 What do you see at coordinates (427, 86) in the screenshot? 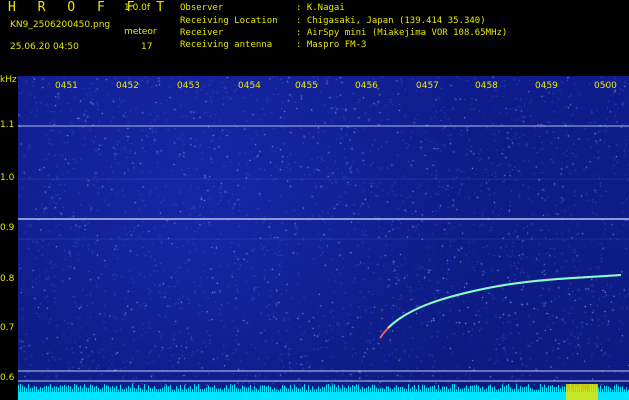
I see `x-tick-label: 0457` at bounding box center [427, 86].